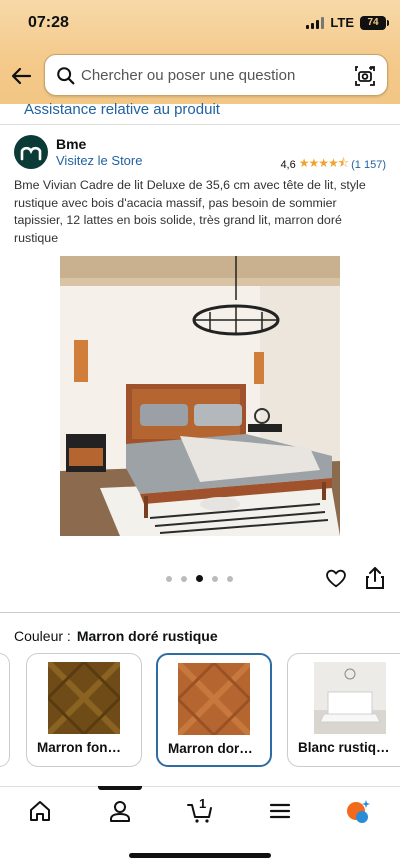 The image size is (400, 866). I want to click on network-label: LTE, so click(342, 22).